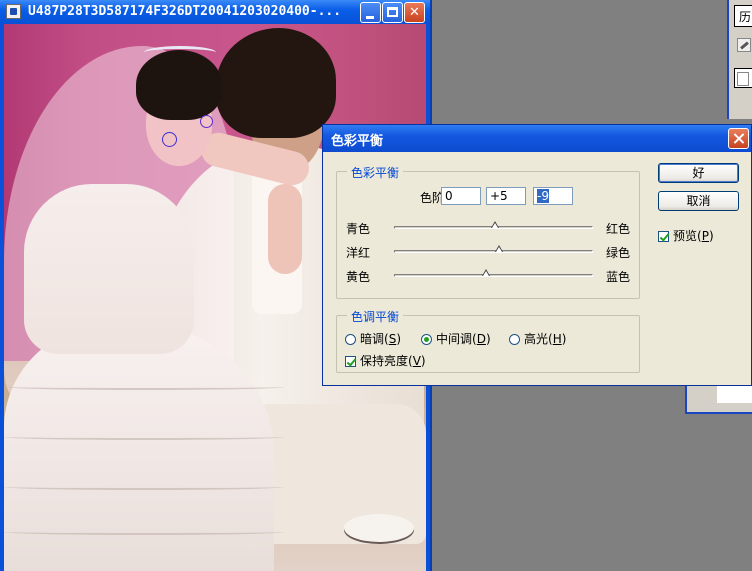 The height and width of the screenshot is (571, 752). I want to click on radio-label: 高光(, so click(538, 339).